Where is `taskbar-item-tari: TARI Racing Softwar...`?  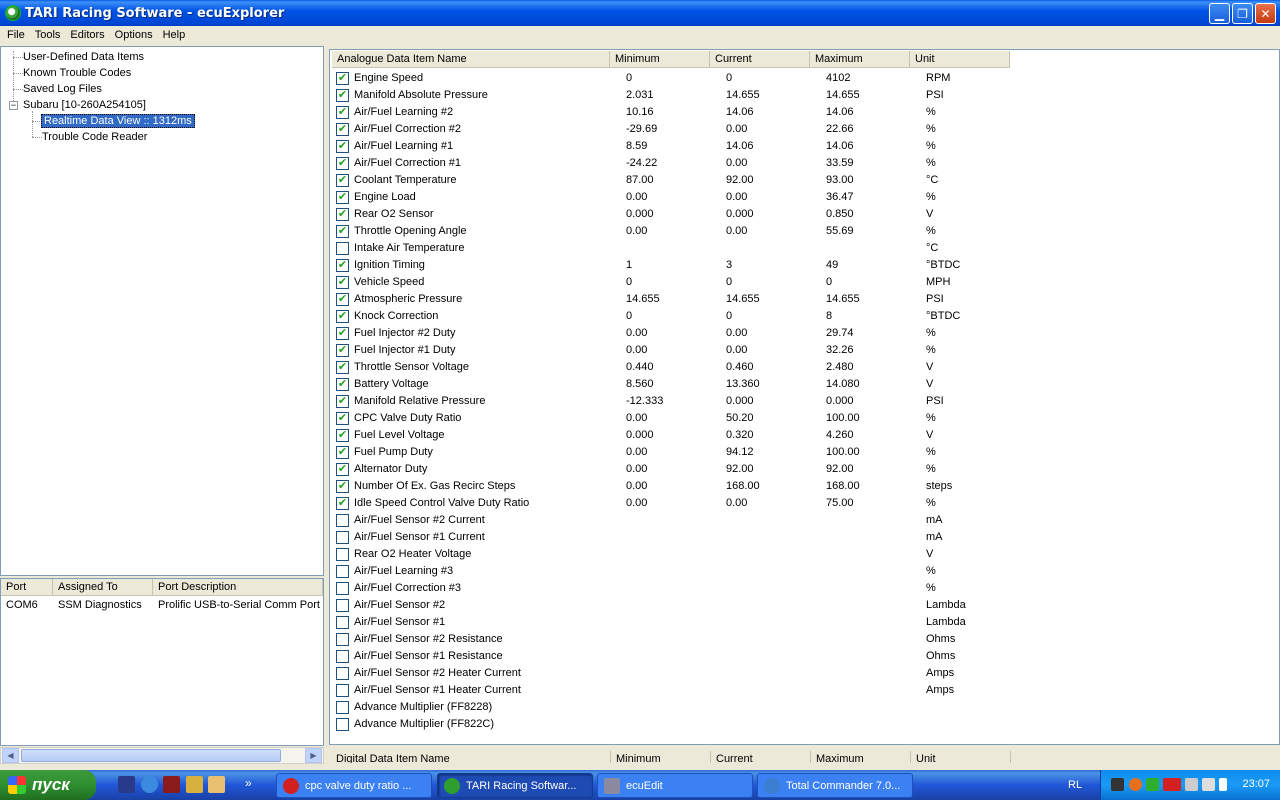 taskbar-item-tari: TARI Racing Softwar... is located at coordinates (515, 785).